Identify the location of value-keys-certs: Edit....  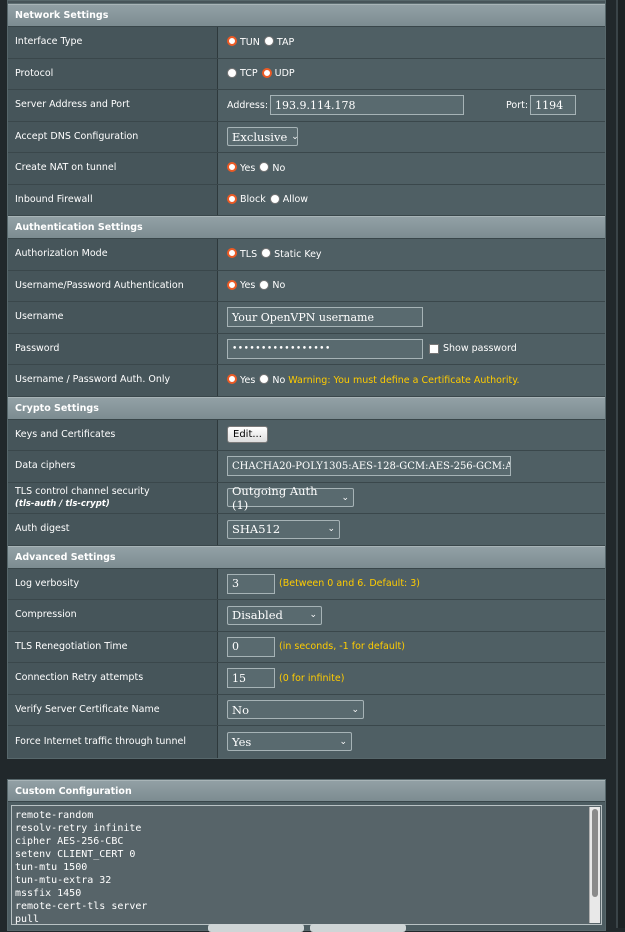
(411, 434).